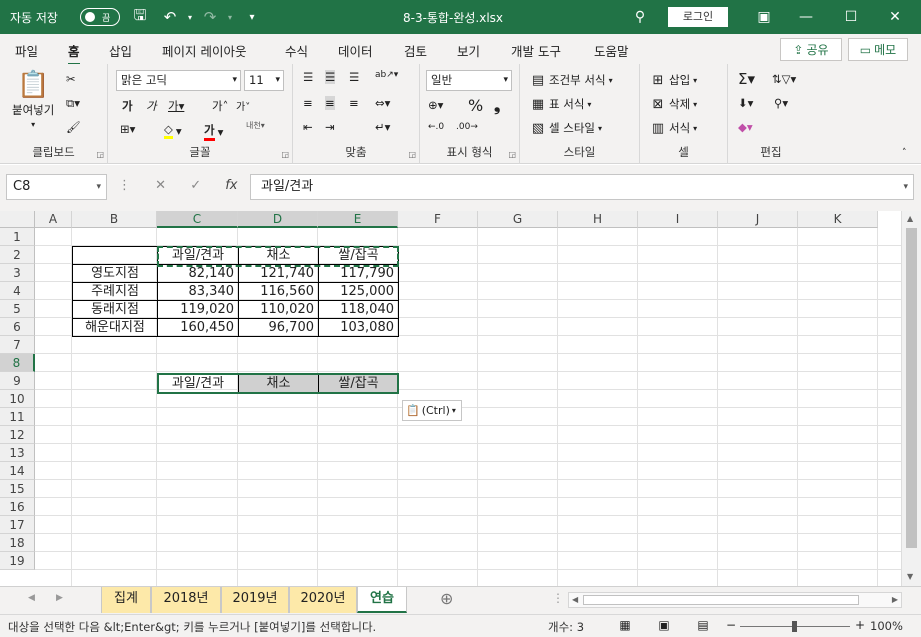 Image resolution: width=921 pixels, height=637 pixels. What do you see at coordinates (910, 576) in the screenshot?
I see `scroll-down-icon: ▼` at bounding box center [910, 576].